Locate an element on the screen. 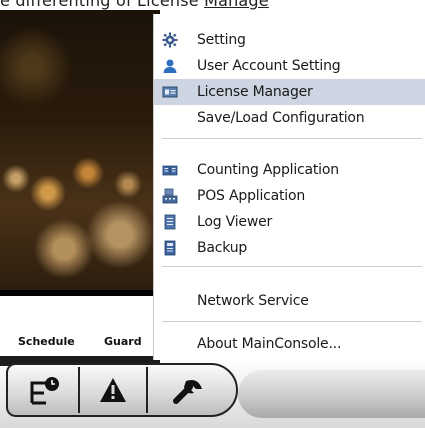  license-card-icon is located at coordinates (170, 92).